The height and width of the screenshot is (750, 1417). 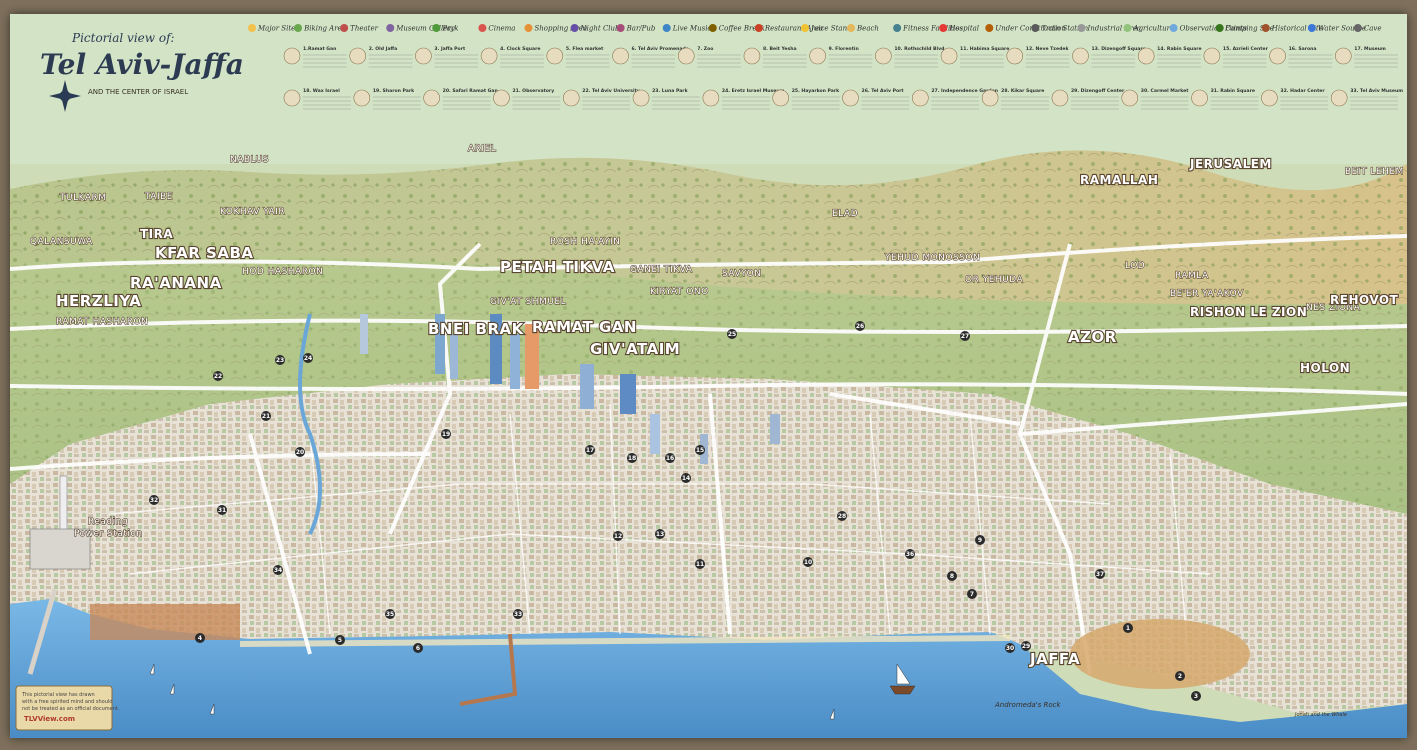 I want to click on label-rehovot: REHOVOT, so click(x=1364, y=300).